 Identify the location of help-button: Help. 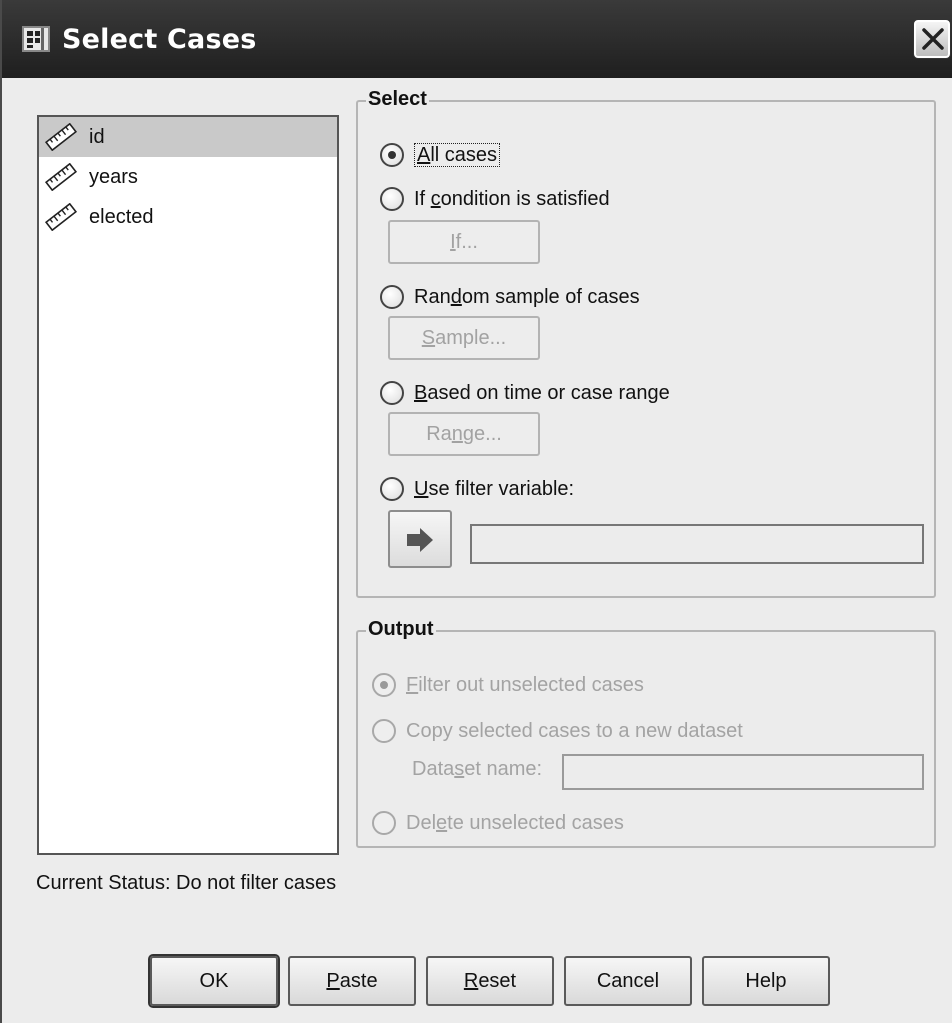
(766, 981).